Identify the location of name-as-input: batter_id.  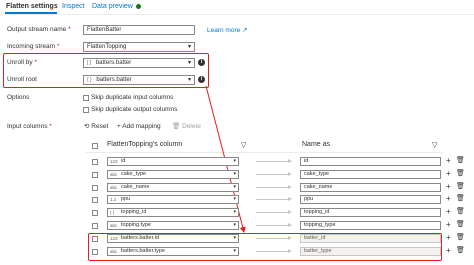
(370, 238).